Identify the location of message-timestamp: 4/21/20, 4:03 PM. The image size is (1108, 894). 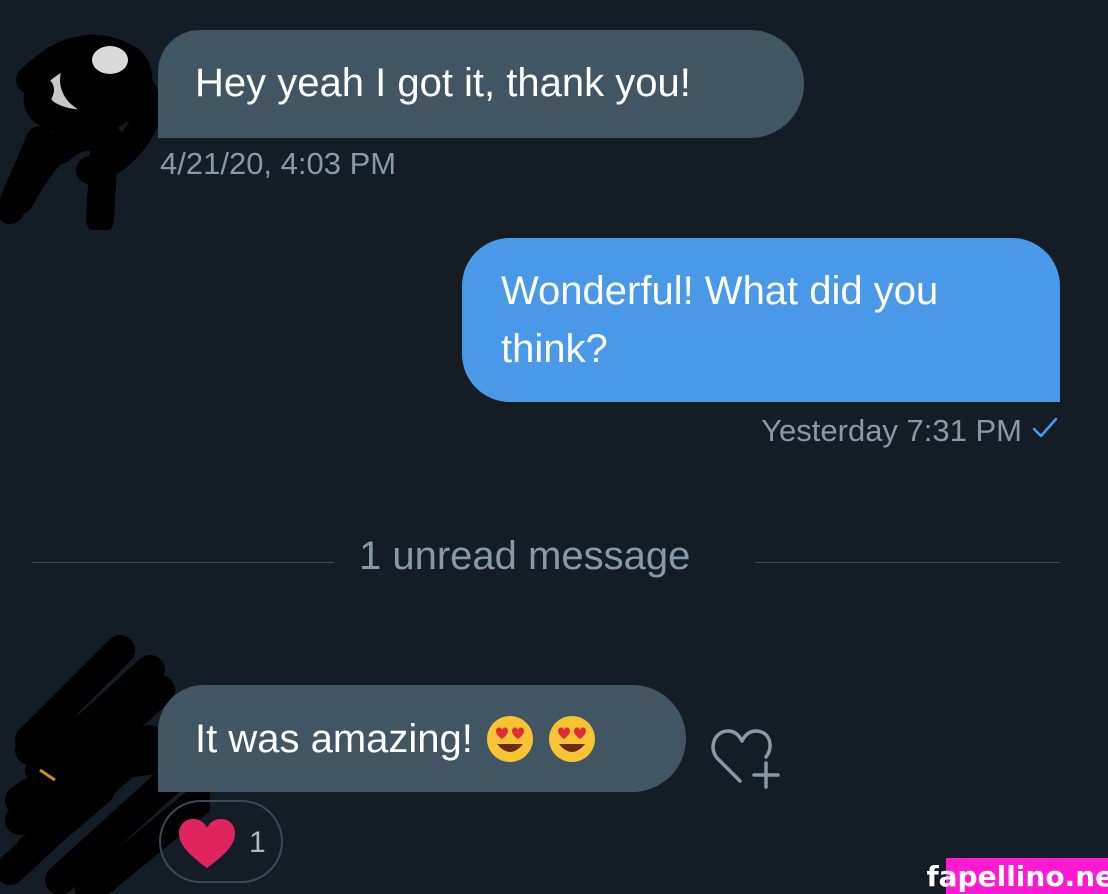
(278, 163).